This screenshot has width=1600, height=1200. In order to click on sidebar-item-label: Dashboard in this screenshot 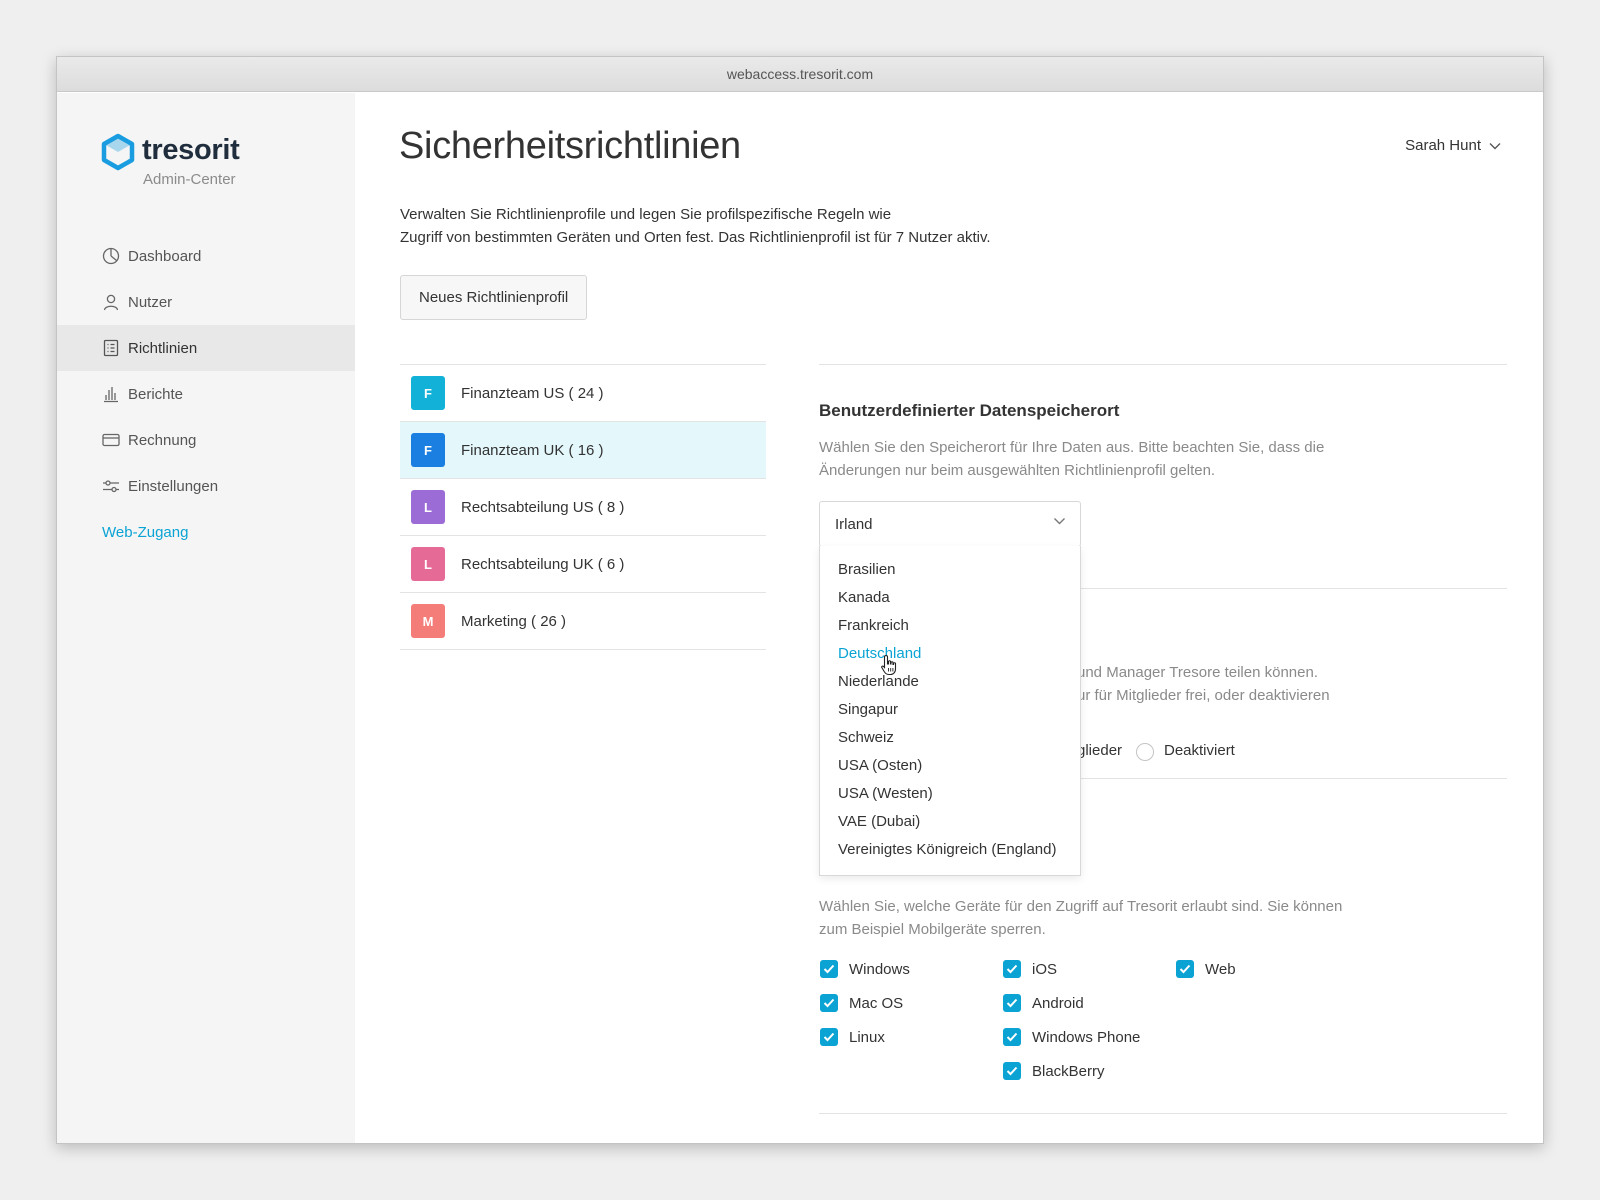, I will do `click(165, 256)`.